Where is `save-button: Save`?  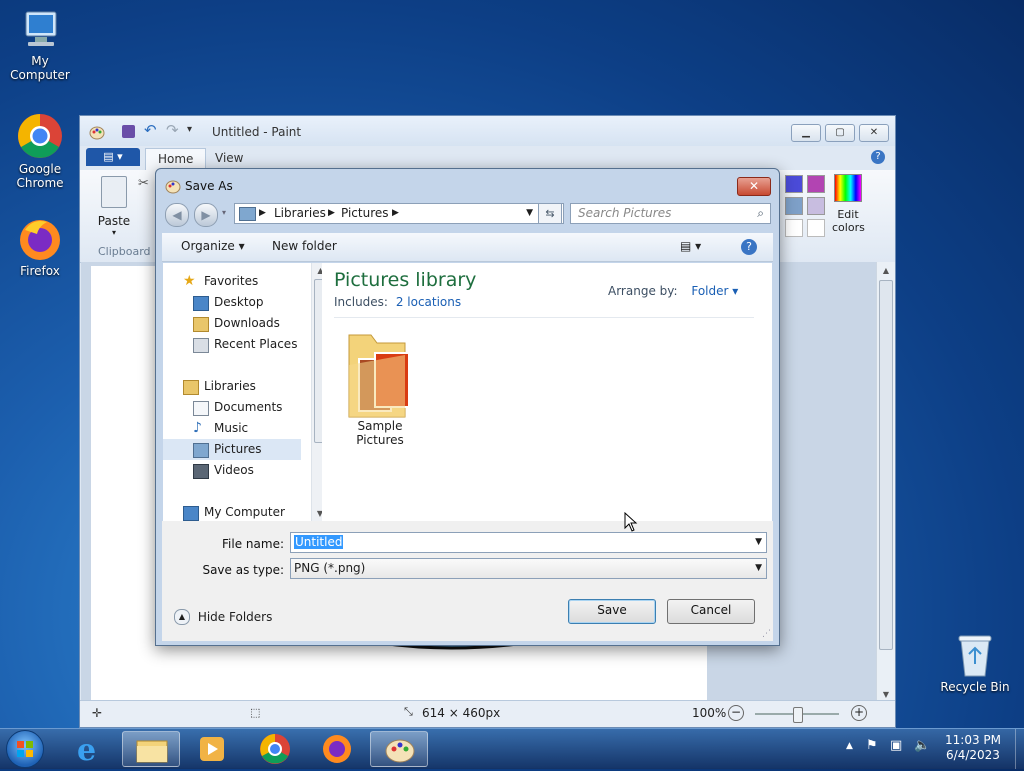 save-button: Save is located at coordinates (612, 611).